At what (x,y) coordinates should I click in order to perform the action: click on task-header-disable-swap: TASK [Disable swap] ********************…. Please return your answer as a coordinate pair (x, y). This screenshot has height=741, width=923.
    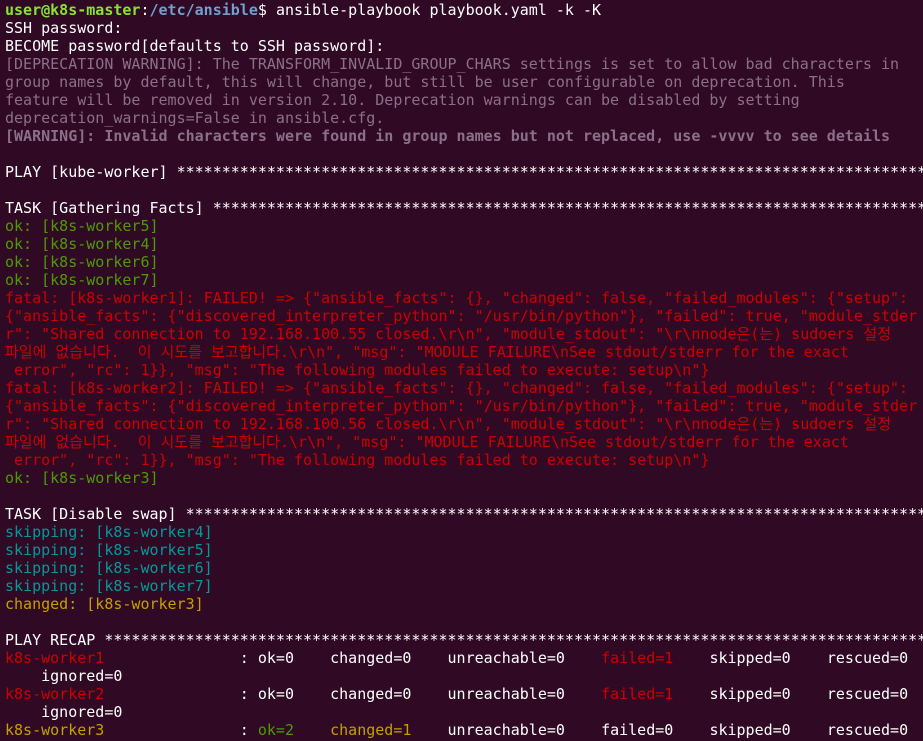
    Looking at the image, I should click on (464, 514).